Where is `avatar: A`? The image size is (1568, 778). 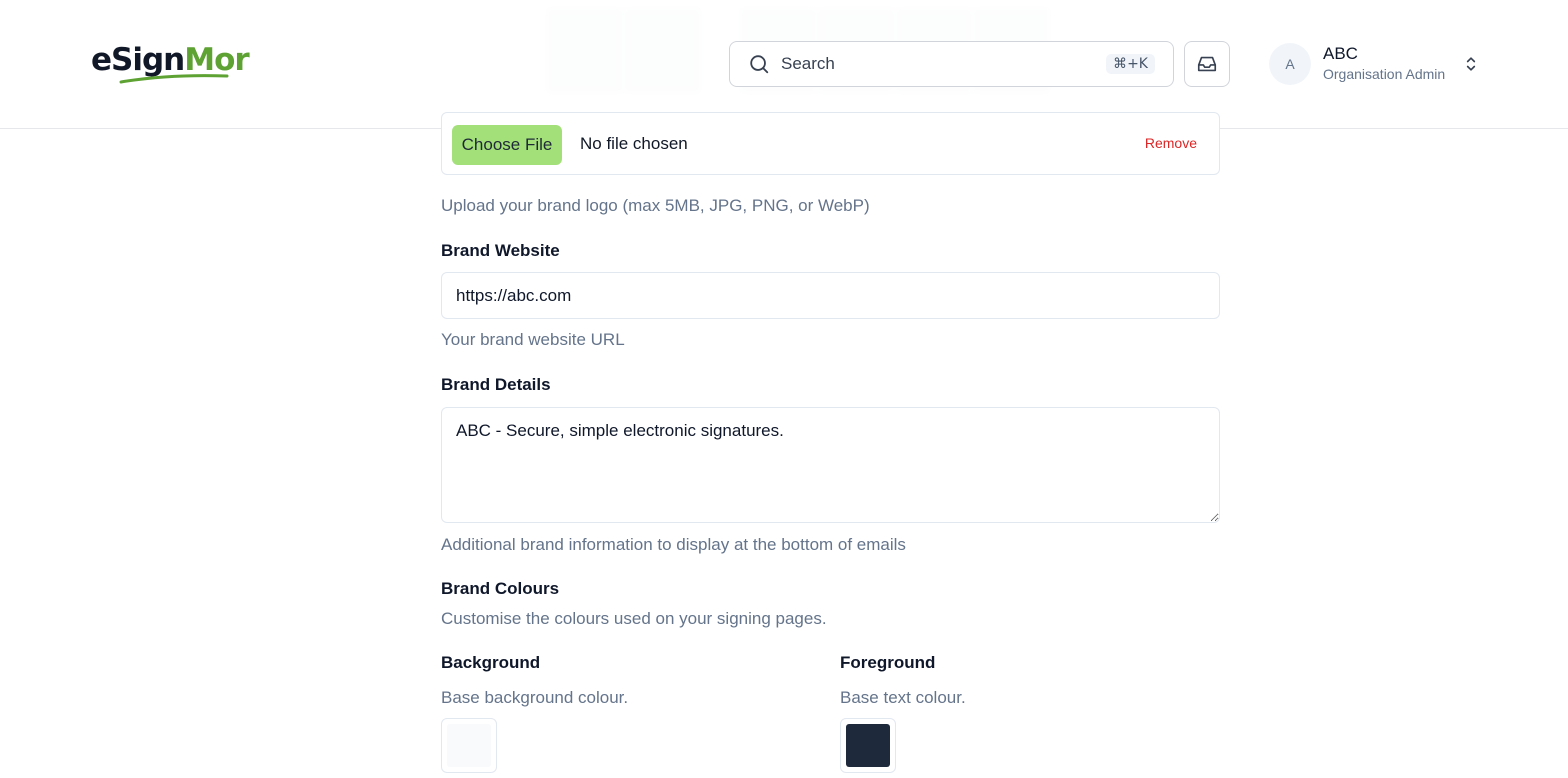
avatar: A is located at coordinates (1290, 64).